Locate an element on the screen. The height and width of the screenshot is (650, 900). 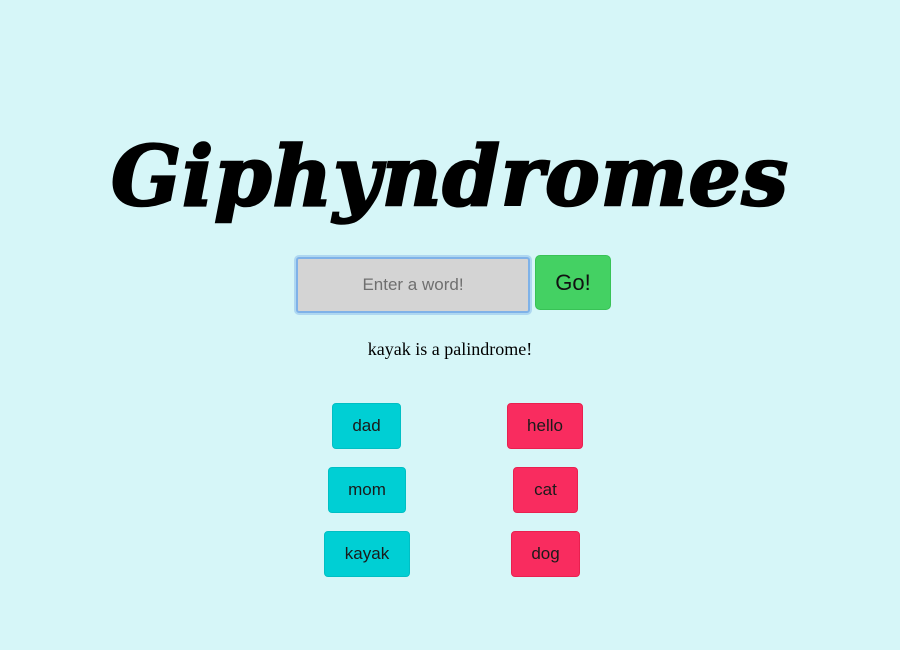
word-button-hello: hello is located at coordinates (545, 426).